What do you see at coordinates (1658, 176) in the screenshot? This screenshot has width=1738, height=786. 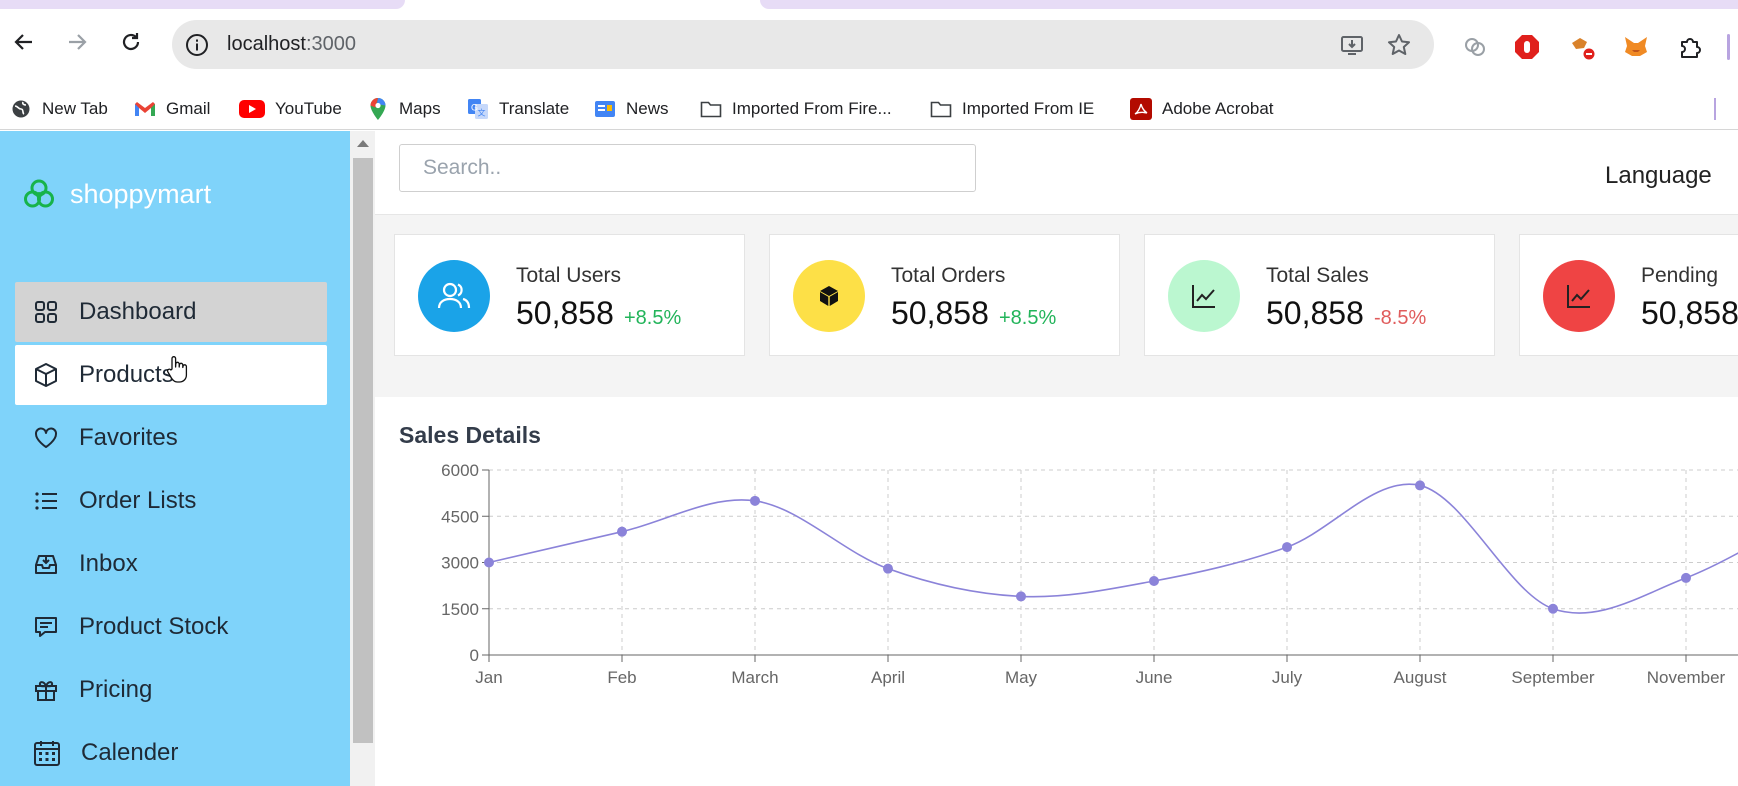 I see `language-selector: Language` at bounding box center [1658, 176].